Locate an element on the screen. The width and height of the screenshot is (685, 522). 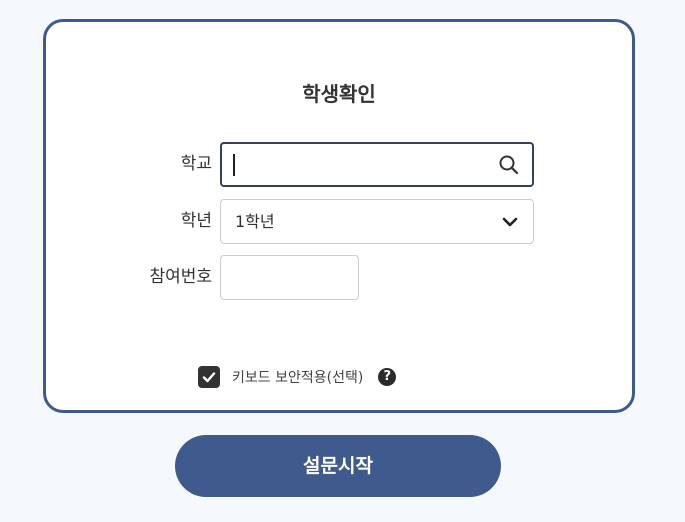
text-caret is located at coordinates (234, 165).